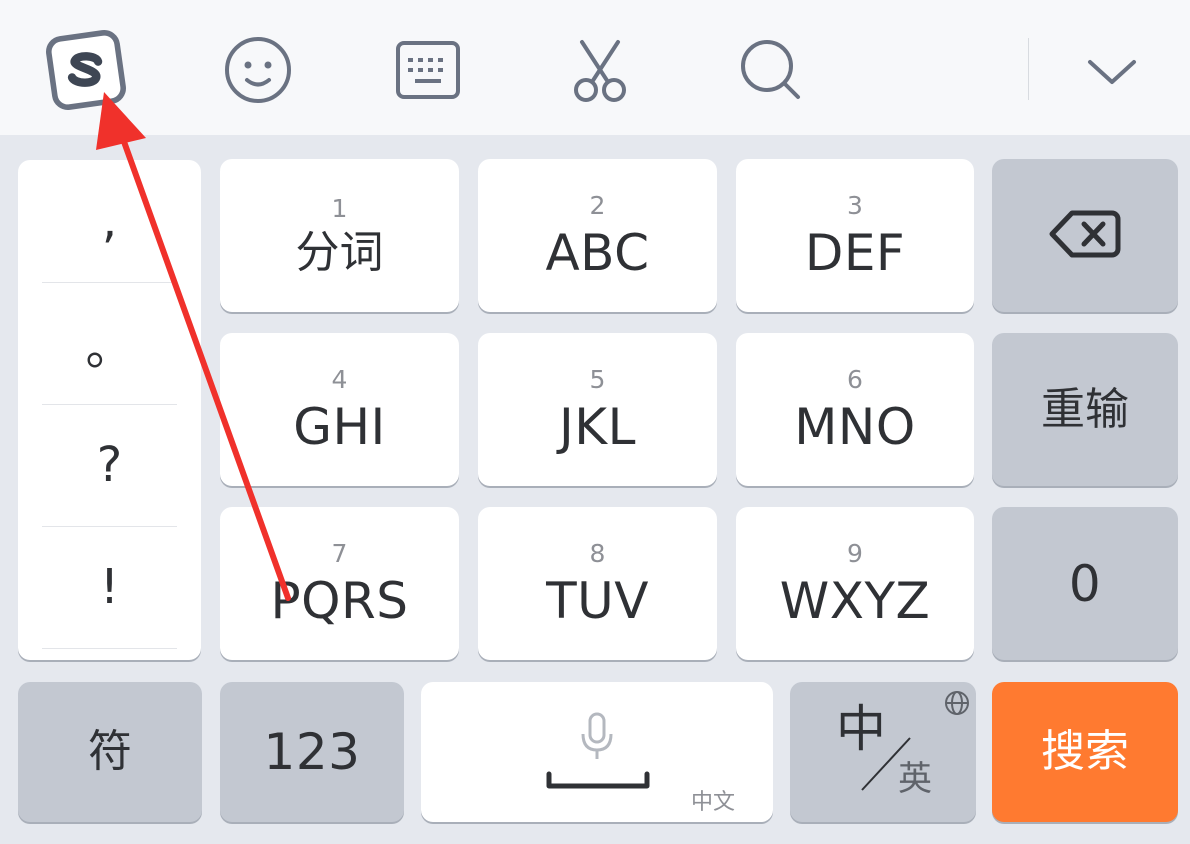 Image resolution: width=1190 pixels, height=844 pixels. I want to click on search-icon, so click(770, 70).